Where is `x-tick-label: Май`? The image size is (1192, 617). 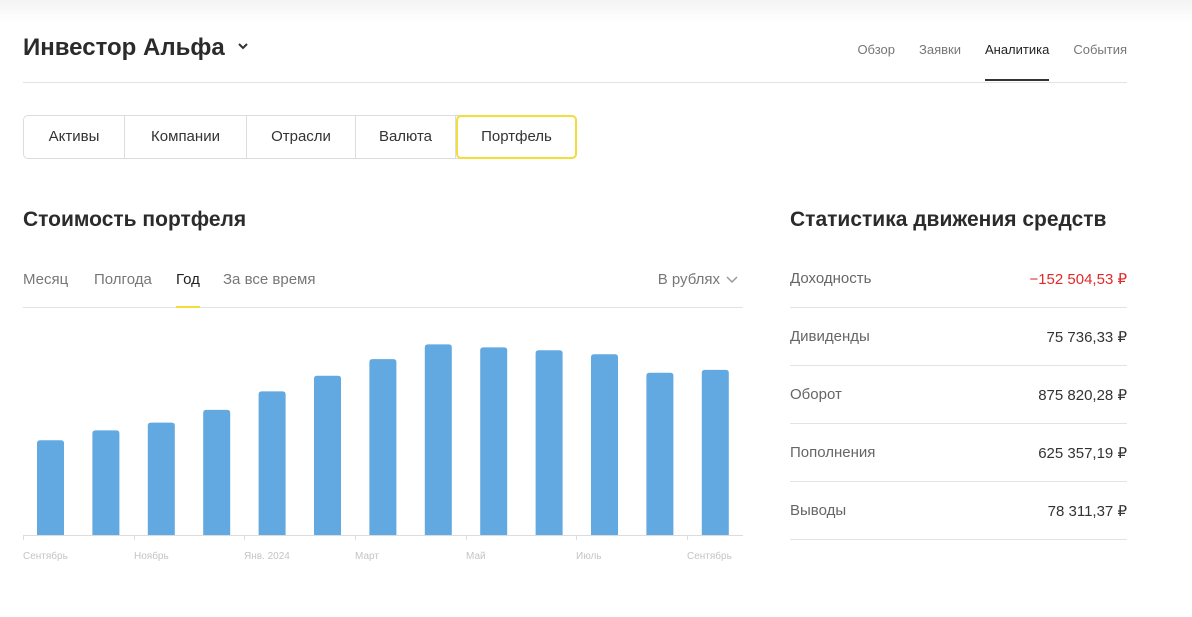 x-tick-label: Май is located at coordinates (476, 556).